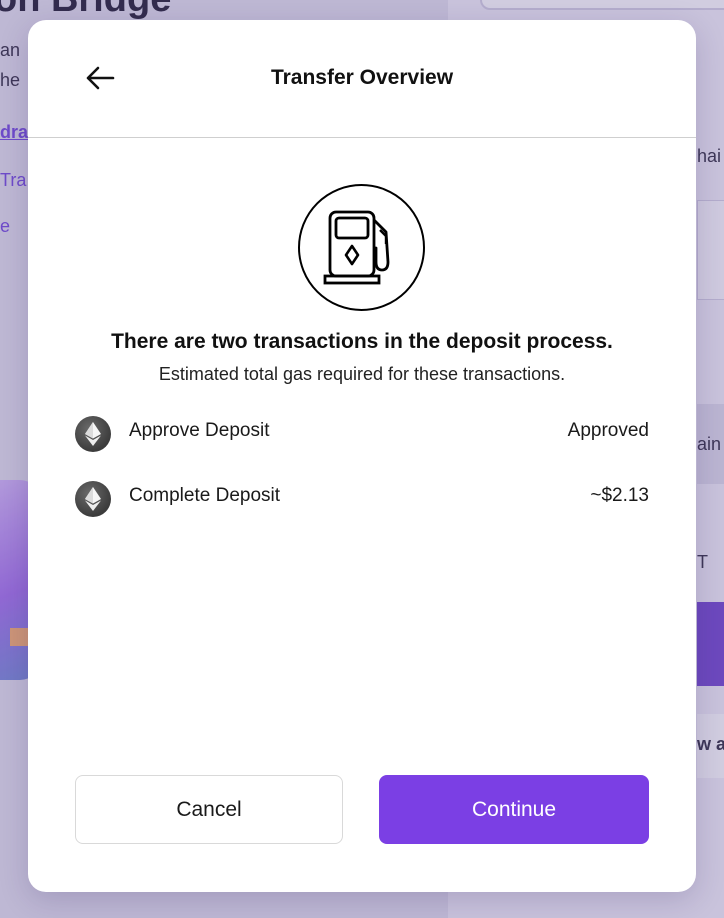 The image size is (724, 918). Describe the element at coordinates (514, 809) in the screenshot. I see `continue-button: Continue` at that location.